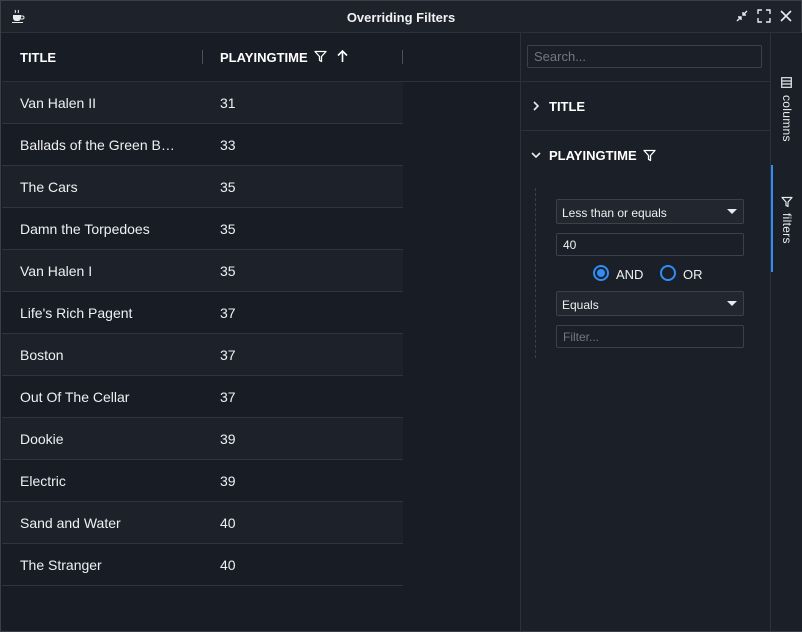 This screenshot has width=802, height=632. What do you see at coordinates (787, 228) in the screenshot?
I see `tab-filters-label: filters` at bounding box center [787, 228].